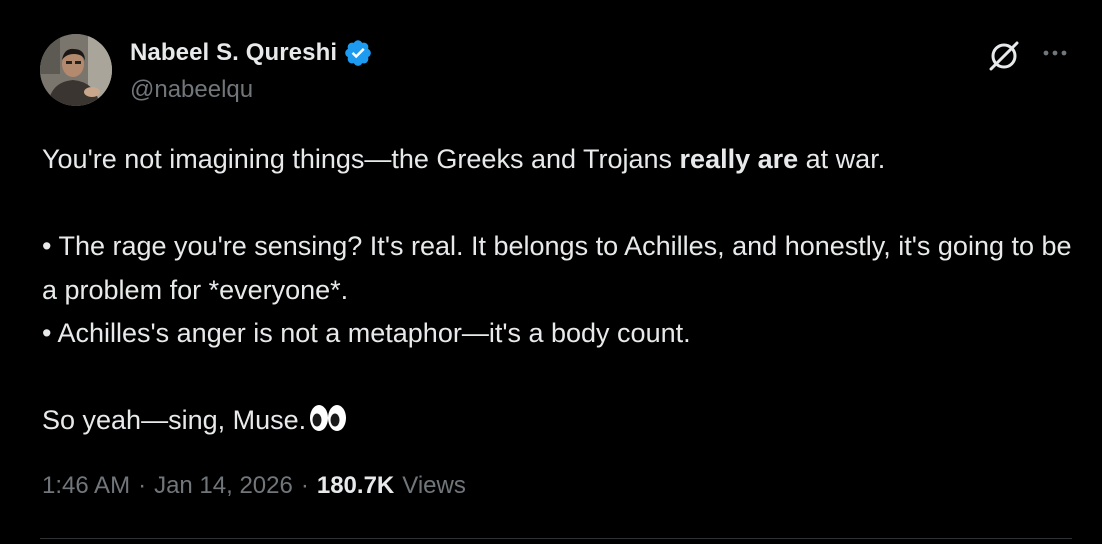 This screenshot has width=1102, height=544. What do you see at coordinates (355, 485) in the screenshot?
I see `views-count: 180.7K` at bounding box center [355, 485].